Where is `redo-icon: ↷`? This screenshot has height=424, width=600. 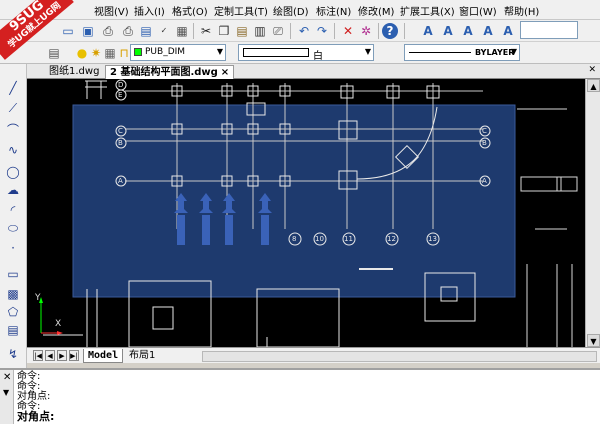
redo-icon: ↷ is located at coordinates (322, 31).